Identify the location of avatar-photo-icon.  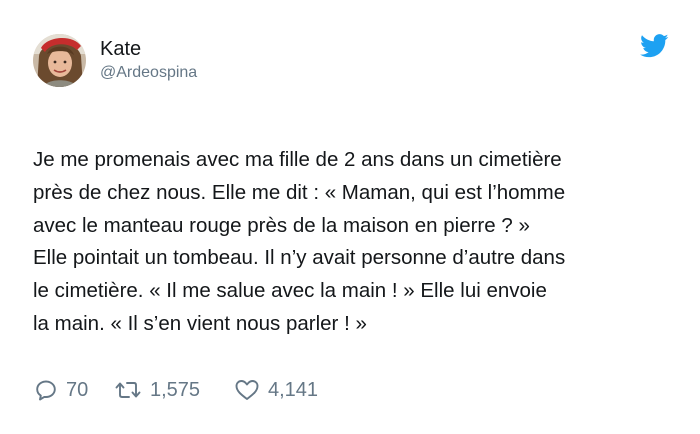
(59, 60).